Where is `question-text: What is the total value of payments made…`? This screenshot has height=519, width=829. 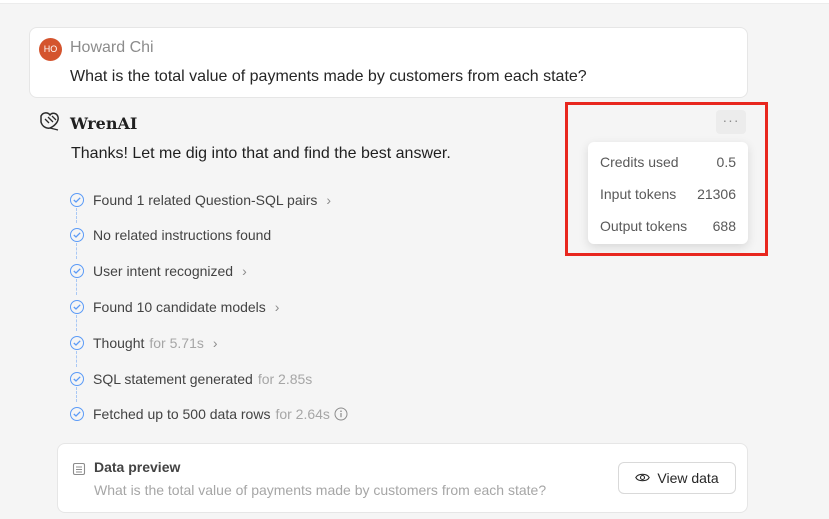
question-text: What is the total value of payments made… is located at coordinates (328, 76).